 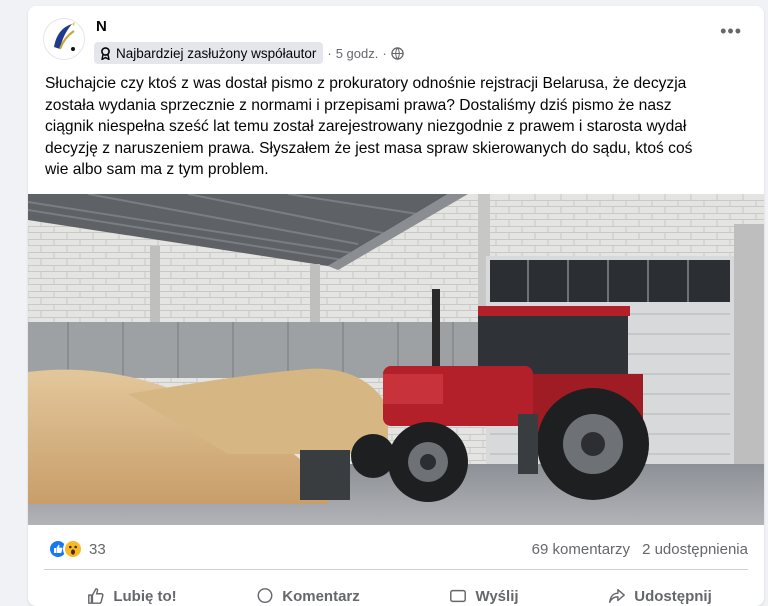 What do you see at coordinates (396, 569) in the screenshot?
I see `stats-divider` at bounding box center [396, 569].